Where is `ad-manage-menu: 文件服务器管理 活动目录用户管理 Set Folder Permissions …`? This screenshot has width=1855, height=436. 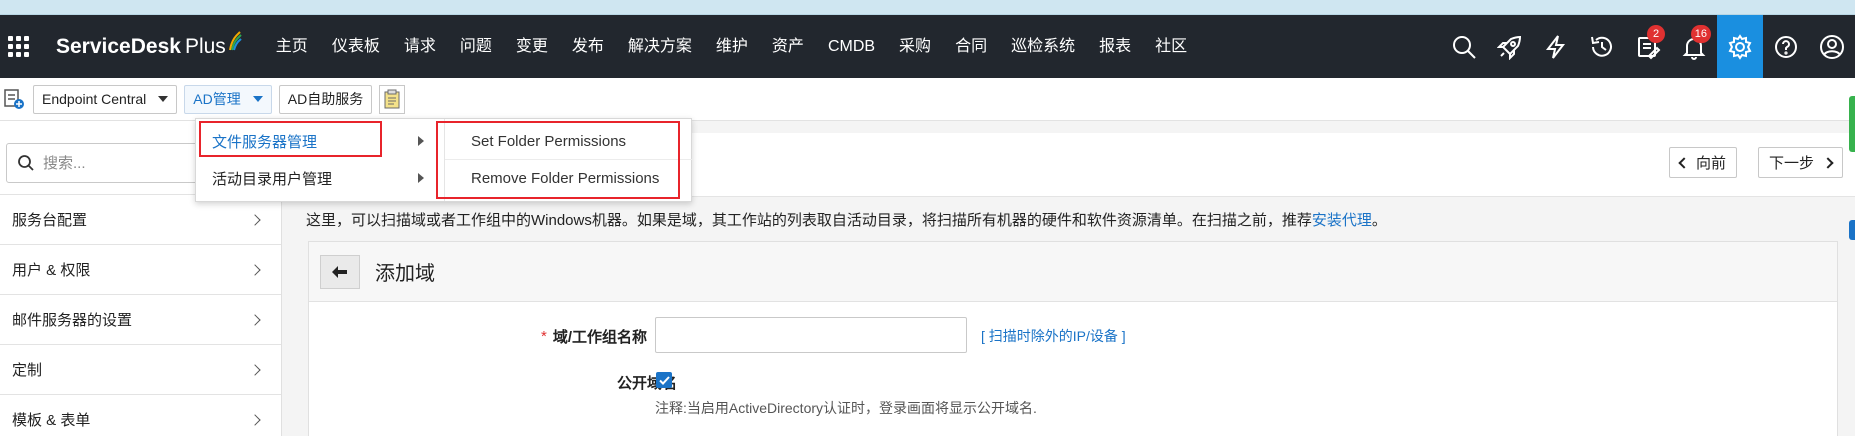
ad-manage-menu: 文件服务器管理 活动目录用户管理 Set Folder Permissions … is located at coordinates (444, 160).